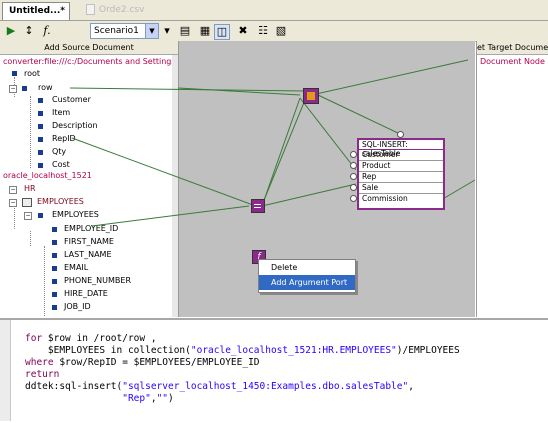 This screenshot has height=423, width=548. Describe the element at coordinates (156, 362) in the screenshot. I see `code-text: $row/RepID = $EMPLOYEES/EMPLOYEE_ID` at that location.